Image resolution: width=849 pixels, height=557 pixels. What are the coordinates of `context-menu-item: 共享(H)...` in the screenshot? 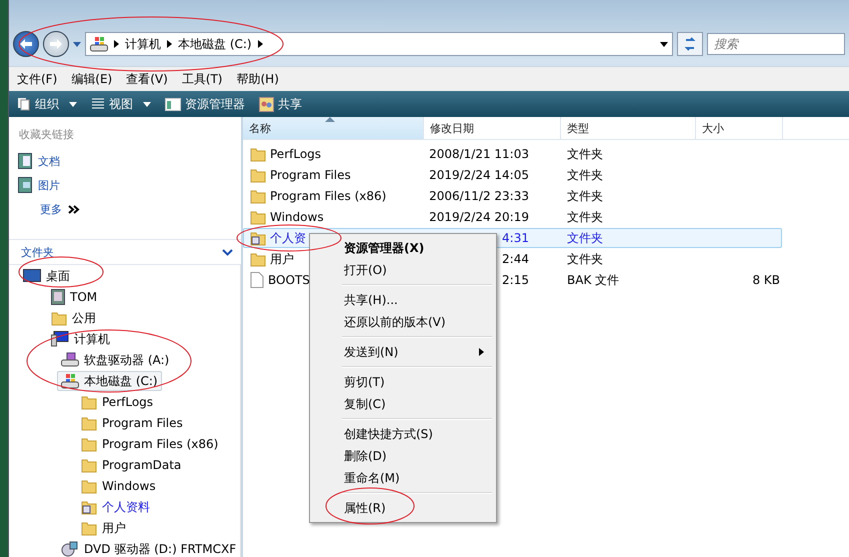 It's located at (403, 300).